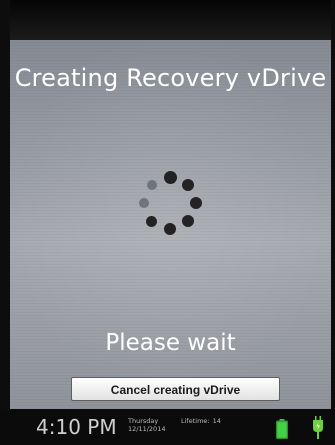 This screenshot has height=445, width=335. I want to click on status-message: Please wait, so click(170, 343).